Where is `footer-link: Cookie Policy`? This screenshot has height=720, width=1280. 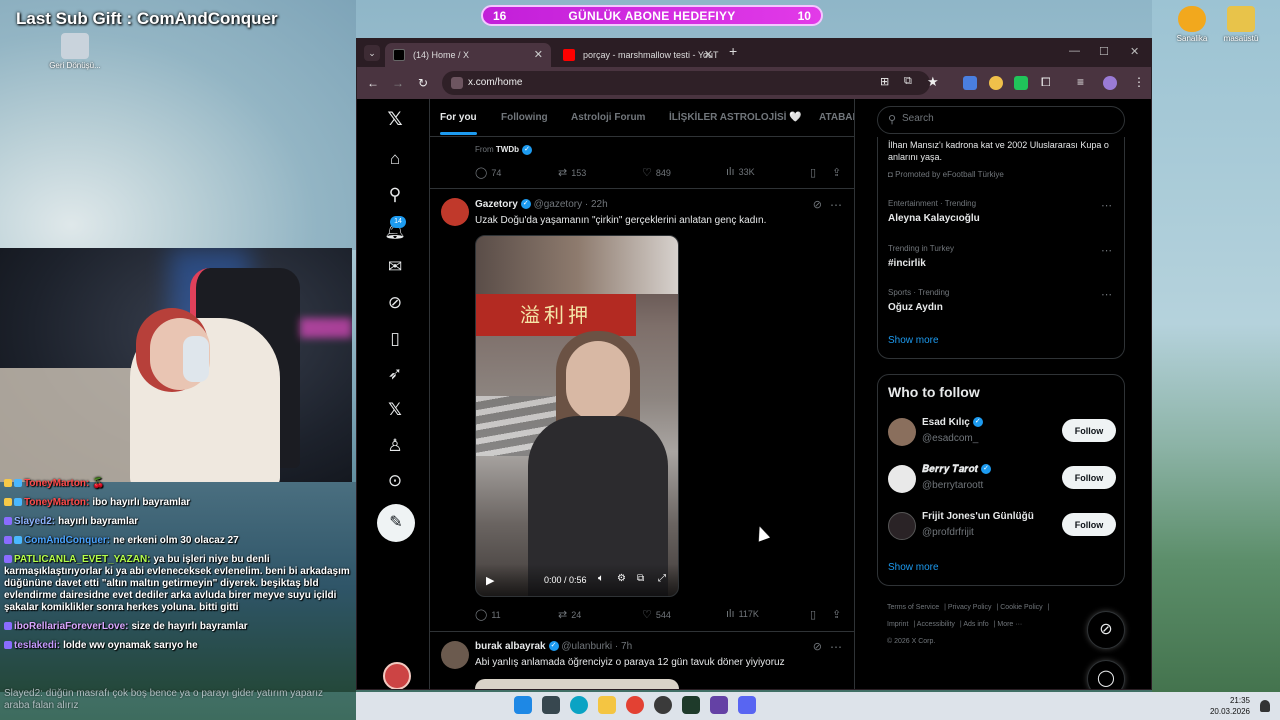
footer-link: Cookie Policy is located at coordinates (1021, 607).